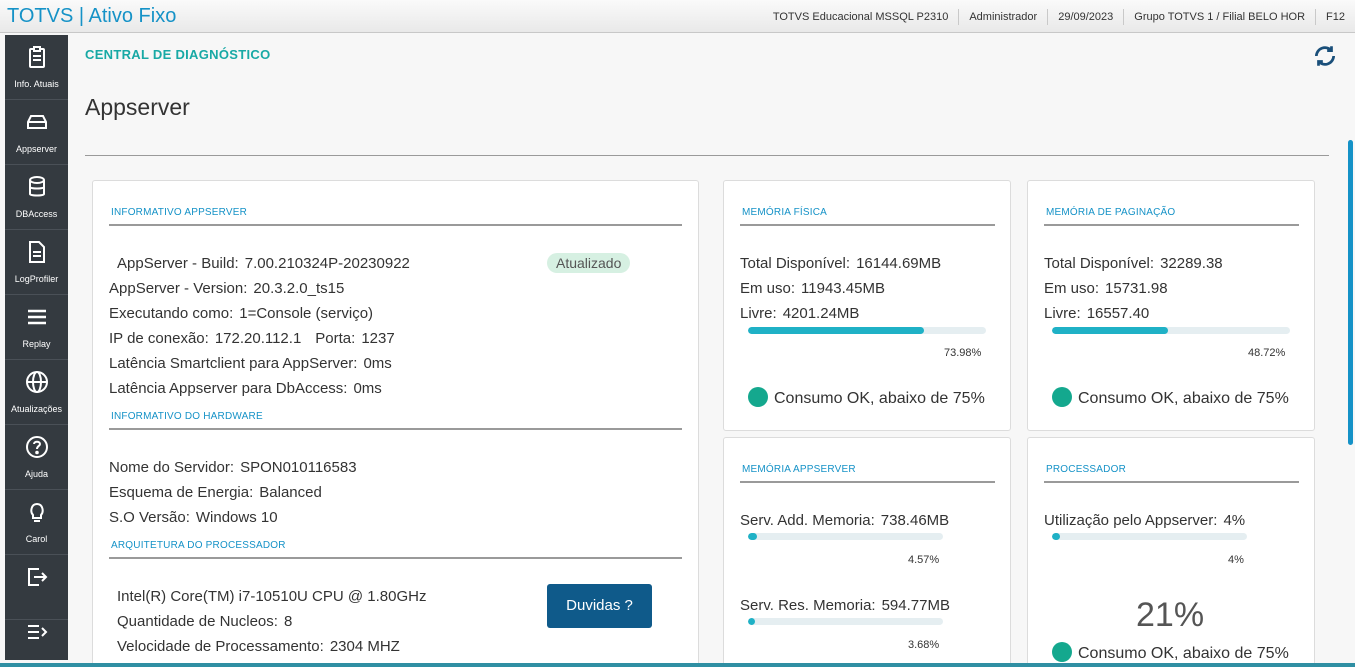 This screenshot has width=1355, height=667. I want to click on add-label: Serv. Add. Memoria:, so click(807, 520).